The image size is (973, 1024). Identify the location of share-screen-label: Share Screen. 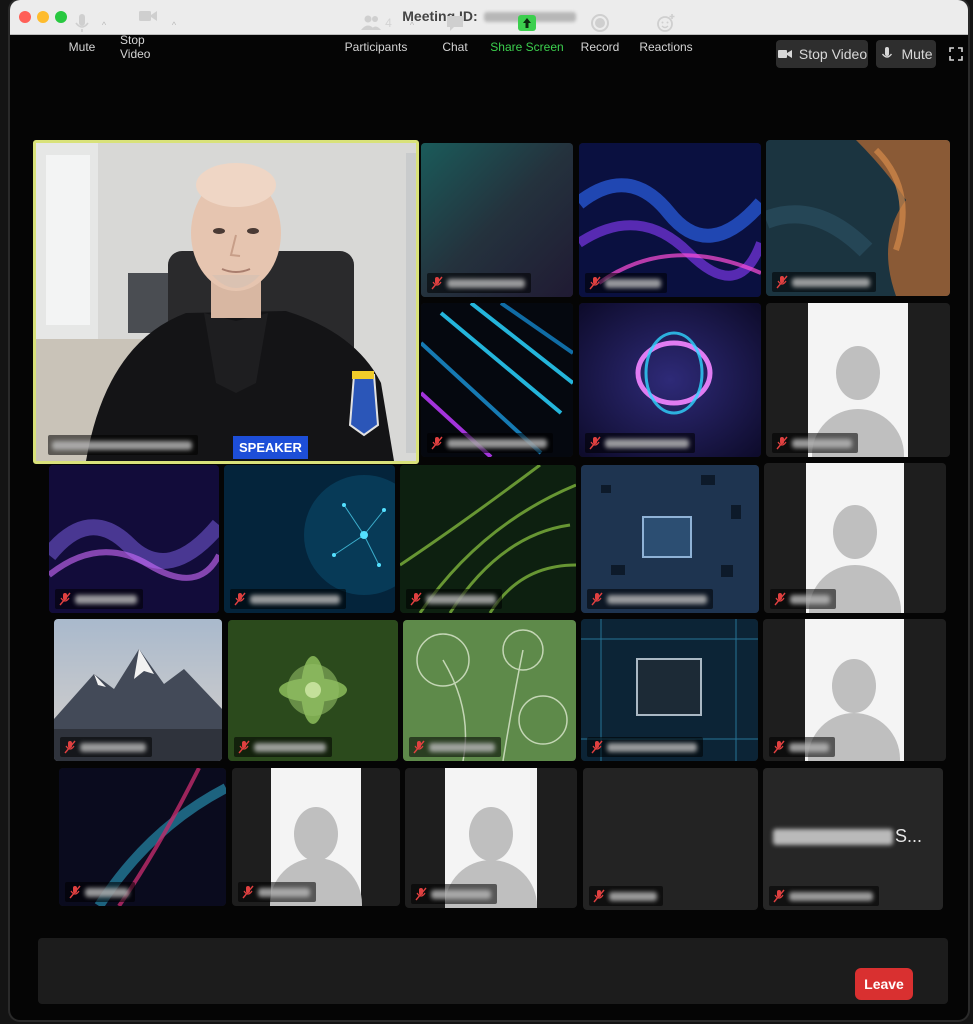
(527, 47).